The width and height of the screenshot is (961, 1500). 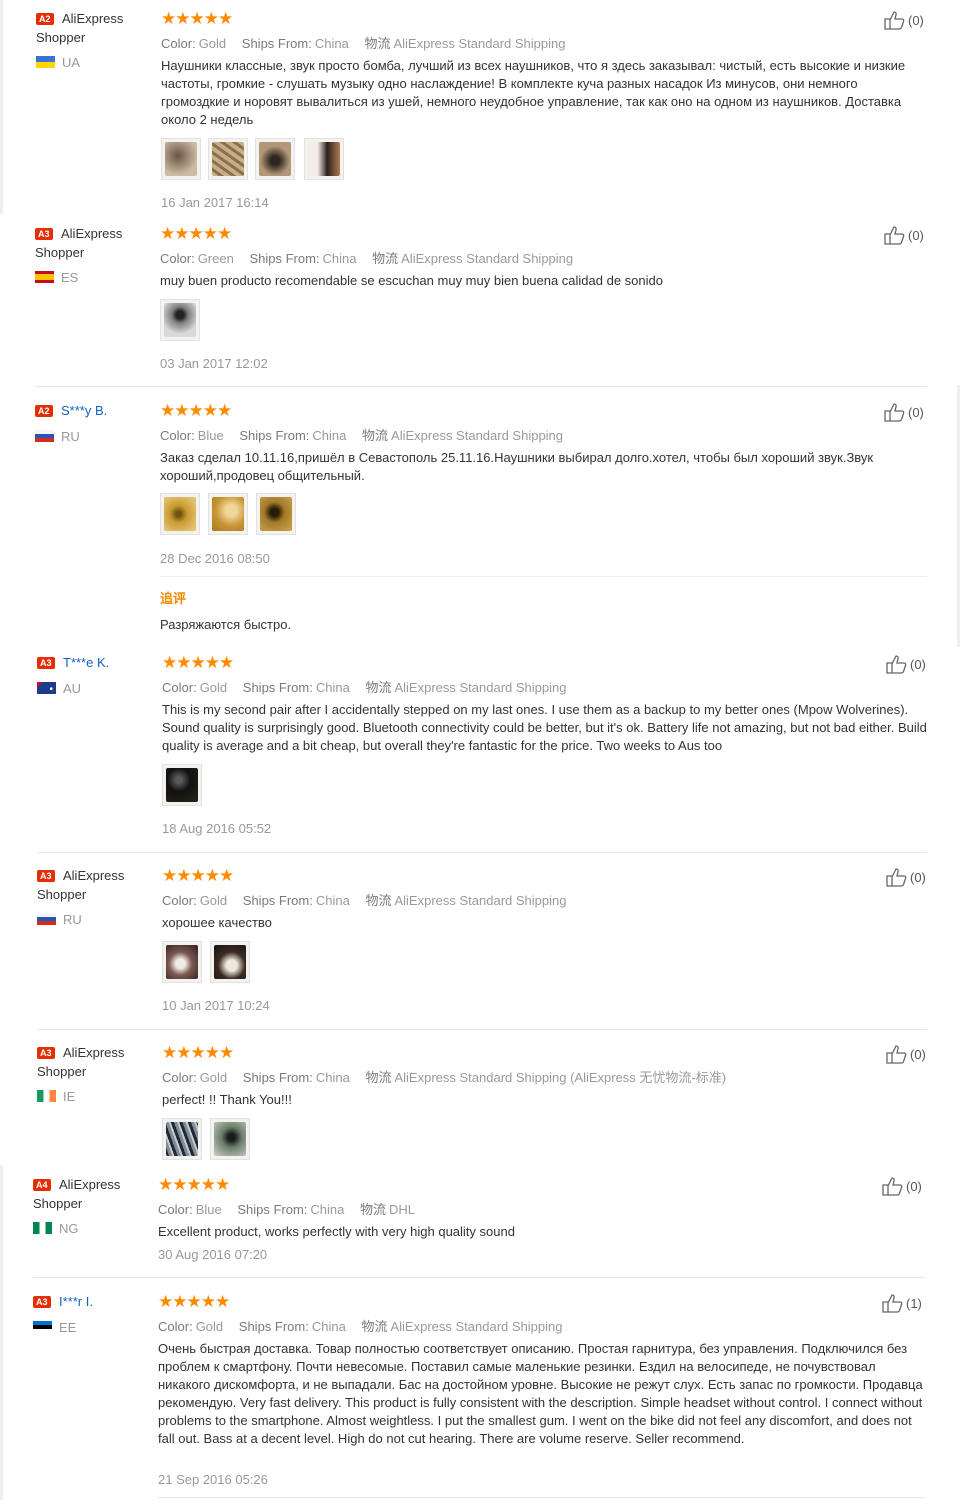 What do you see at coordinates (173, 598) in the screenshot?
I see `follow-up-review-title: 追评` at bounding box center [173, 598].